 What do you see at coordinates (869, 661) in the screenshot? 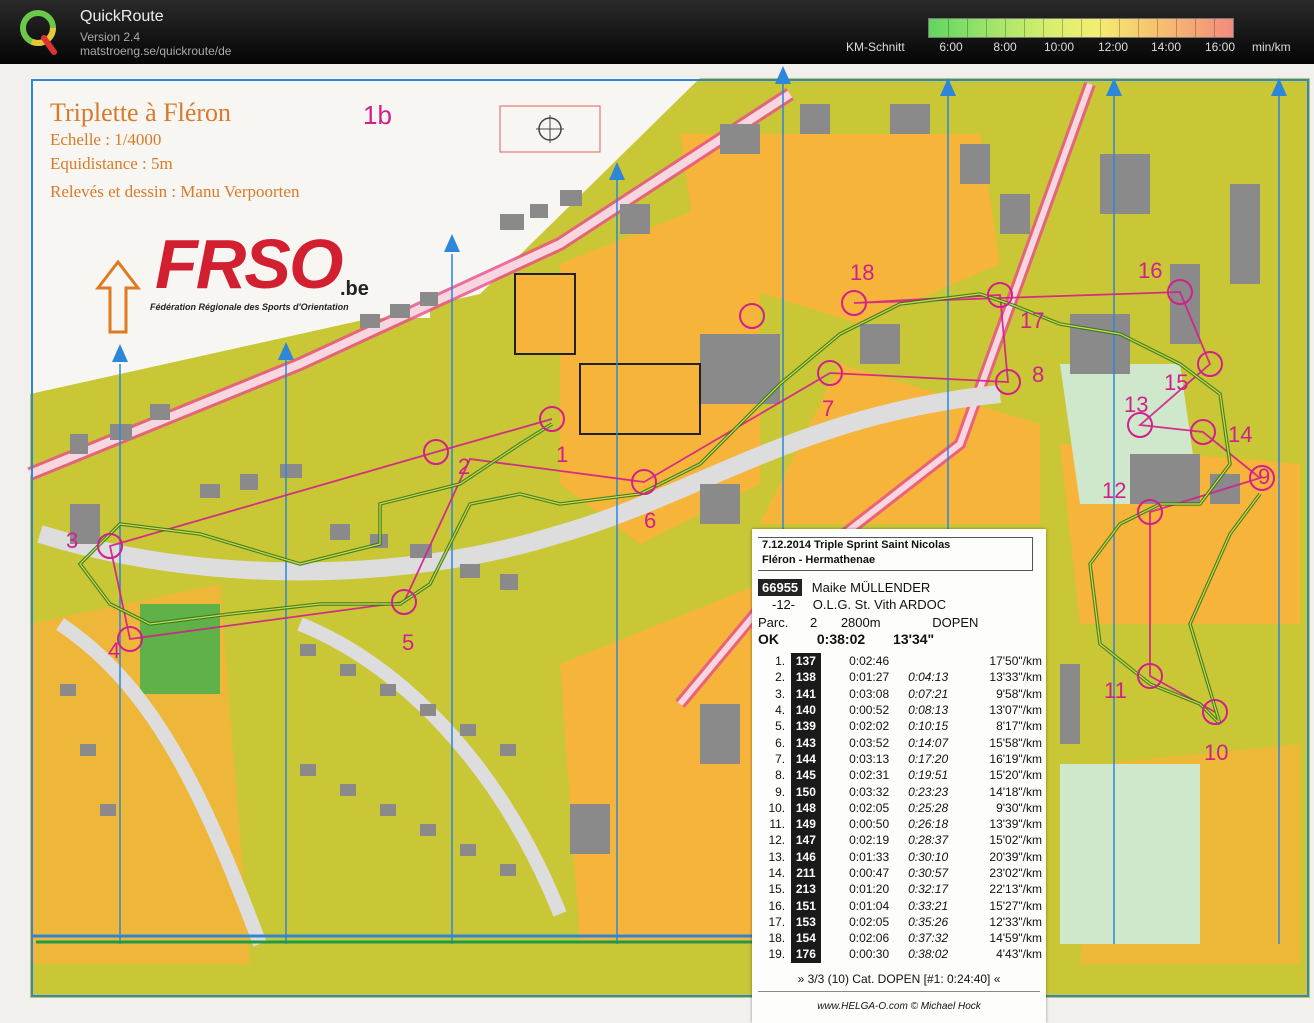
I see `leg-time: 0:02:46` at bounding box center [869, 661].